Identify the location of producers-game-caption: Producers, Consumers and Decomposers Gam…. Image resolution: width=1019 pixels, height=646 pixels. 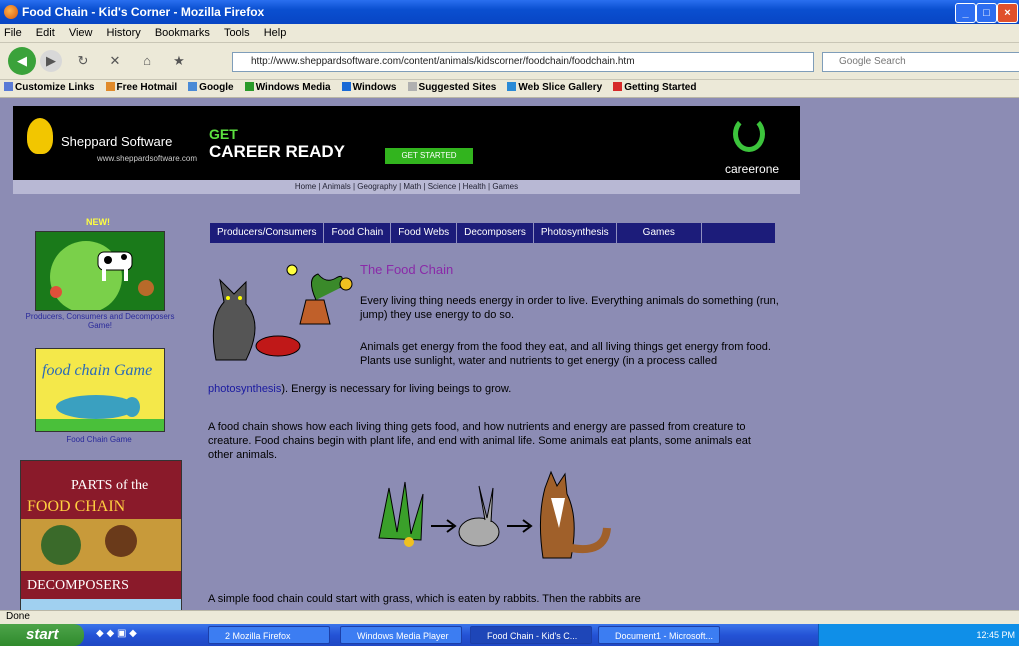
(100, 321).